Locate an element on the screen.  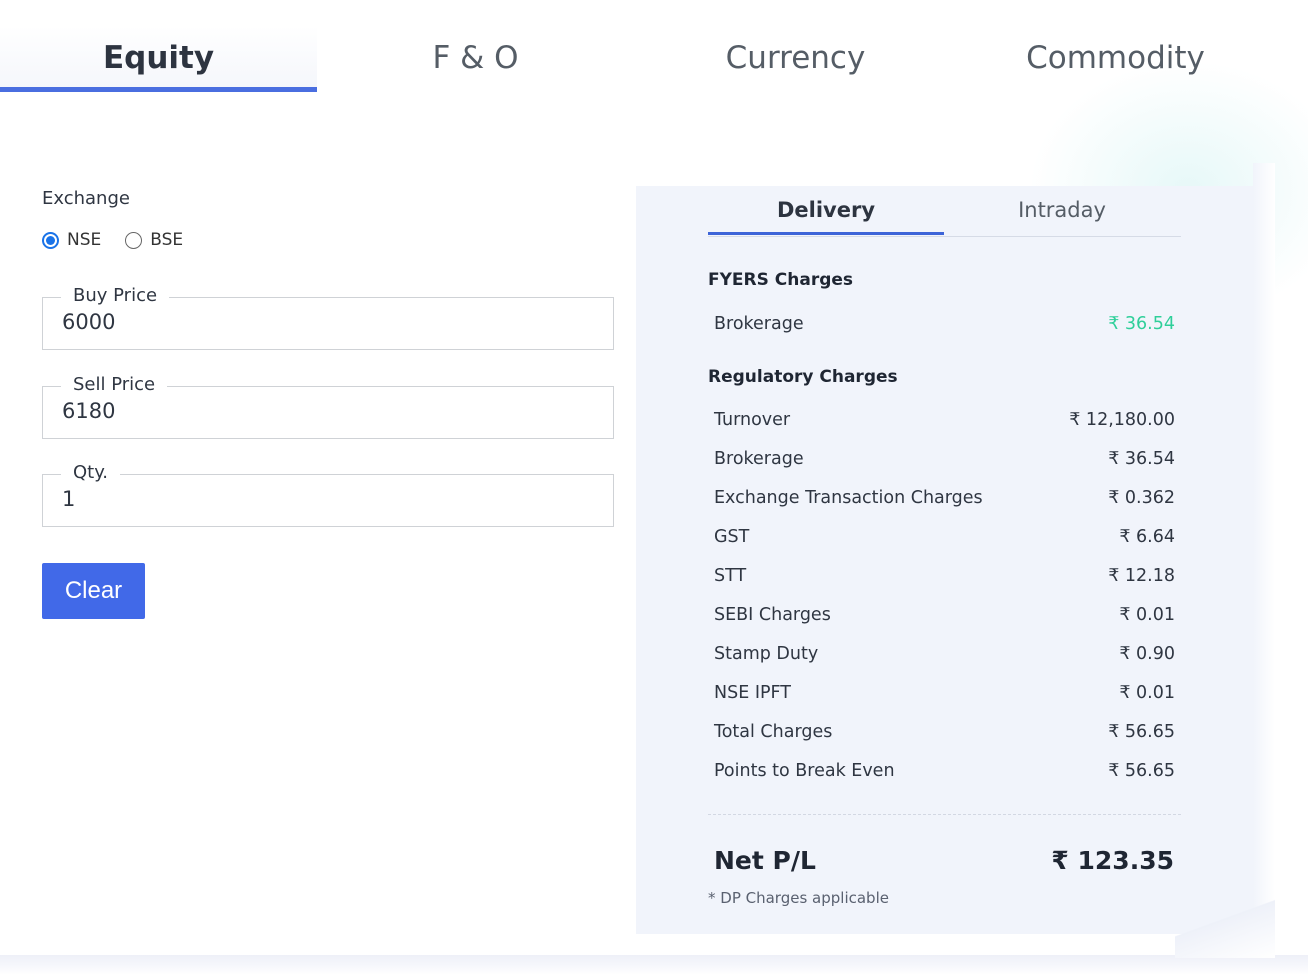
trade-type-tabs: Delivery Intraday is located at coordinates (944, 211).